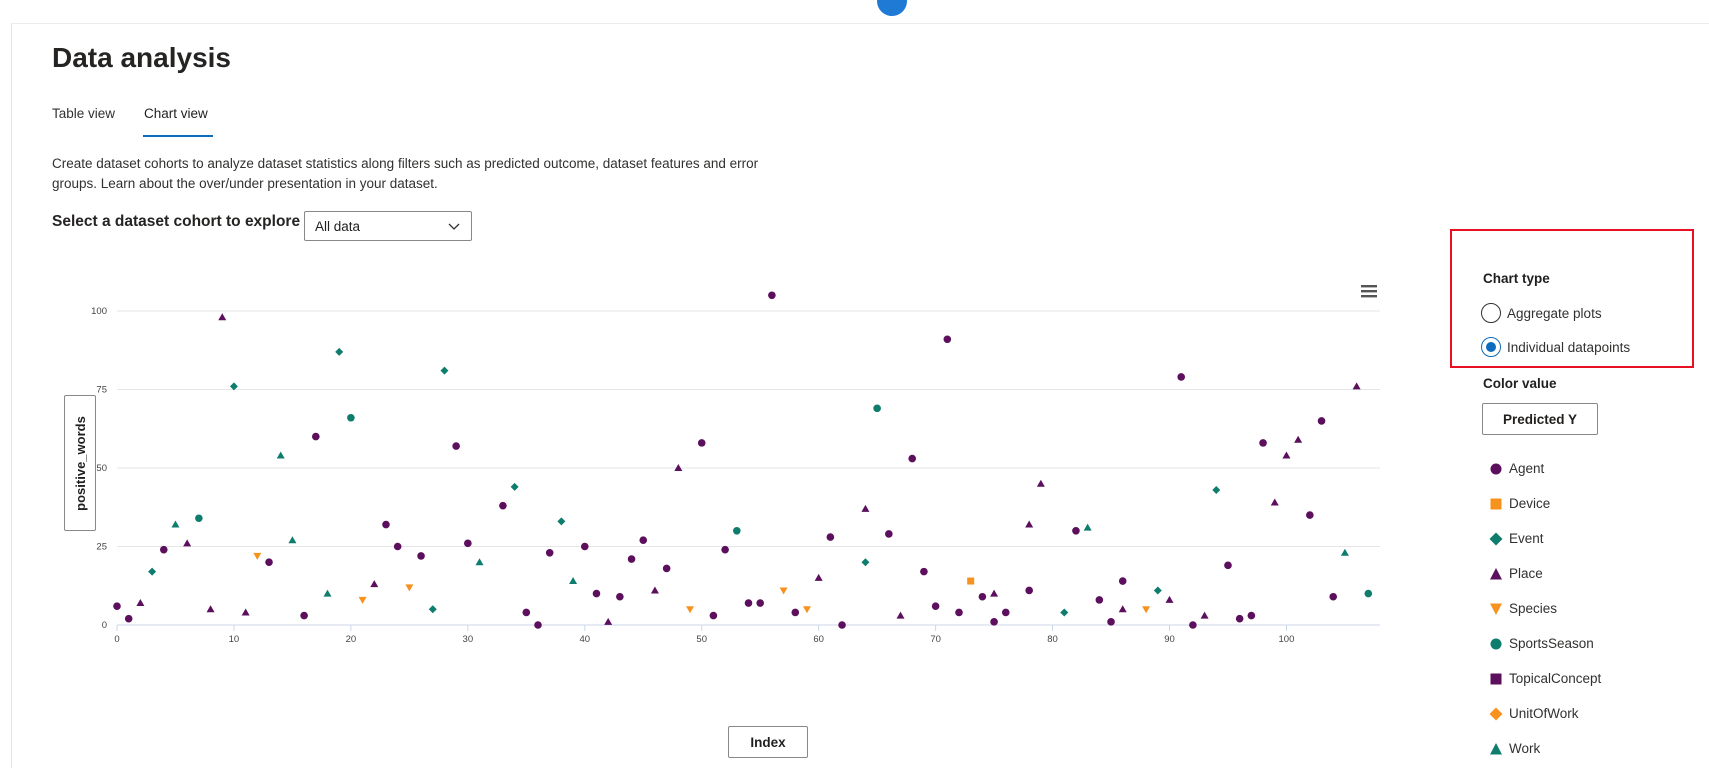  Describe the element at coordinates (1369, 291) in the screenshot. I see `chart-menu-icon` at that location.